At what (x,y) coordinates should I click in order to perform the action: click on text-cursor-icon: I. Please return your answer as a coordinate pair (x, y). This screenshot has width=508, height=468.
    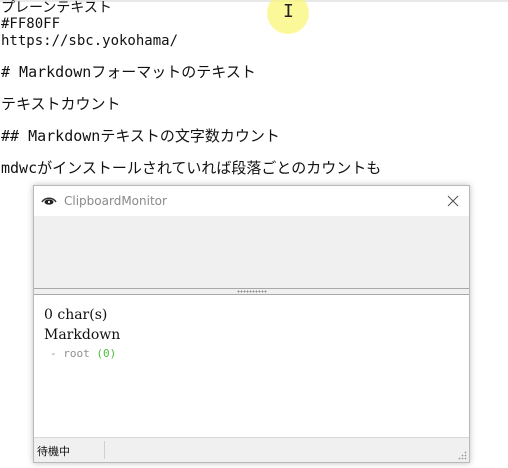
    Looking at the image, I should click on (288, 11).